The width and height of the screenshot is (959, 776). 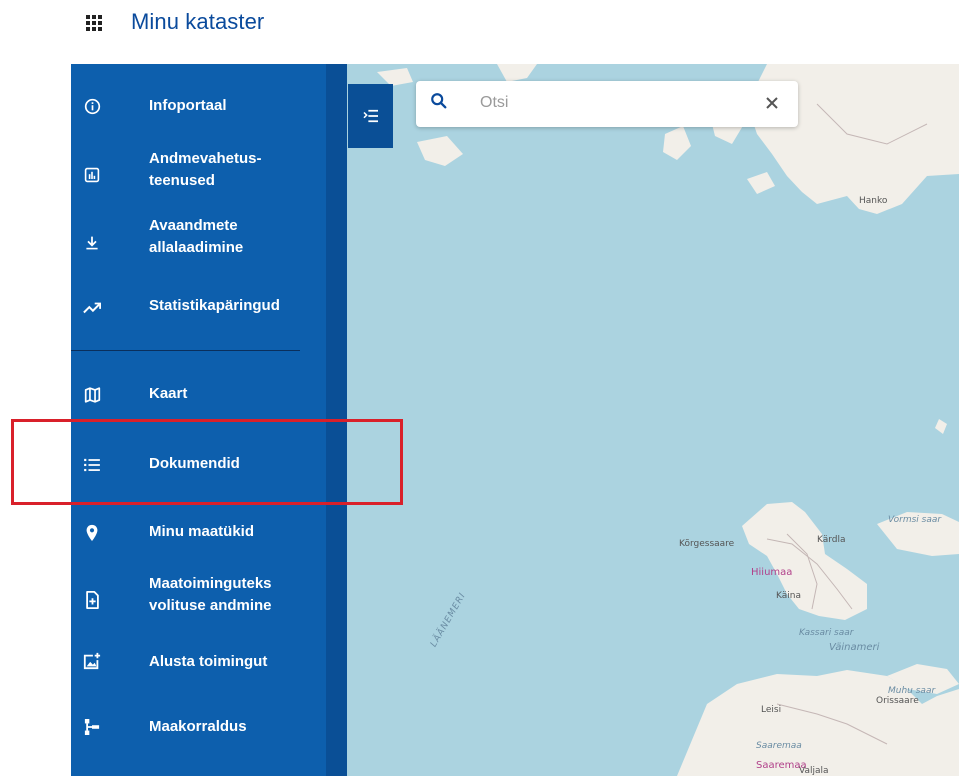 What do you see at coordinates (198, 395) in the screenshot?
I see `sidebar-item-kaart: Kaart` at bounding box center [198, 395].